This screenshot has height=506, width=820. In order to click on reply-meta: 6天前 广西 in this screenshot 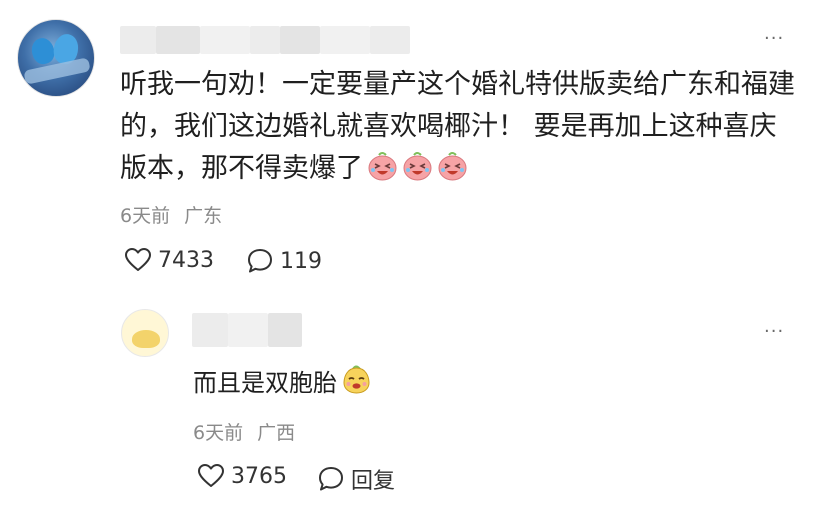, I will do `click(244, 431)`.